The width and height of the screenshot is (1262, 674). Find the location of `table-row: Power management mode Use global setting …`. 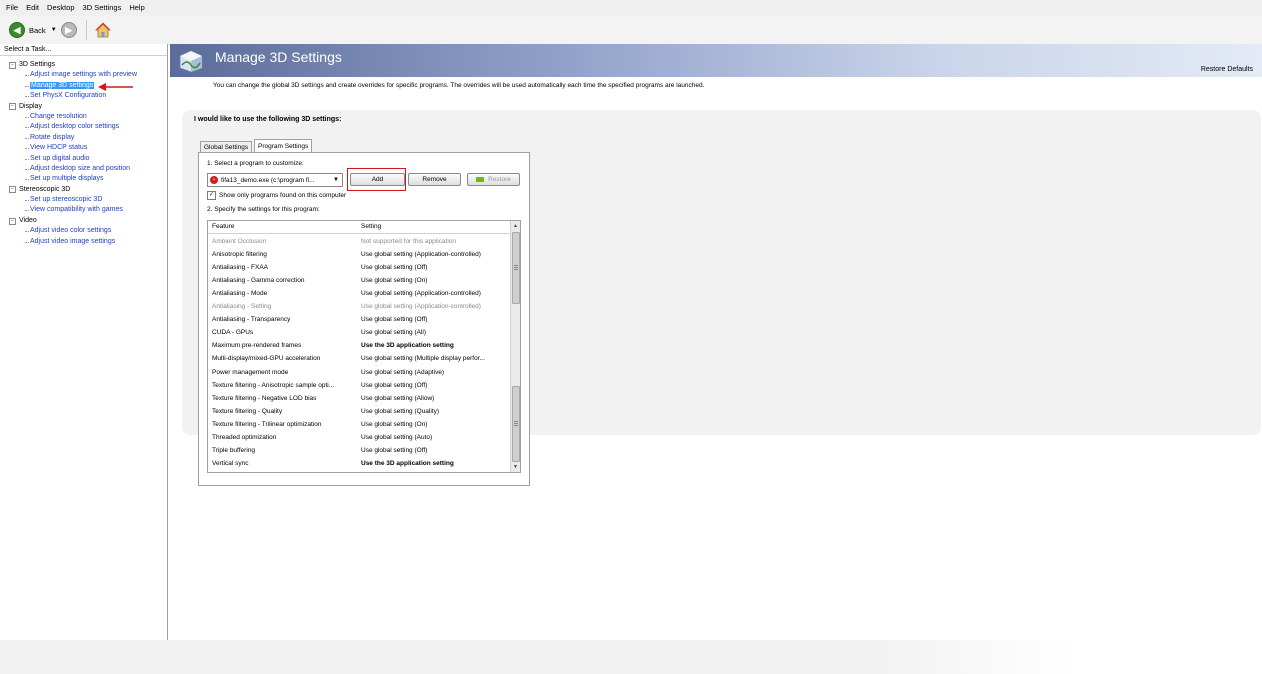

table-row: Power management mode Use global setting … is located at coordinates (359, 372).